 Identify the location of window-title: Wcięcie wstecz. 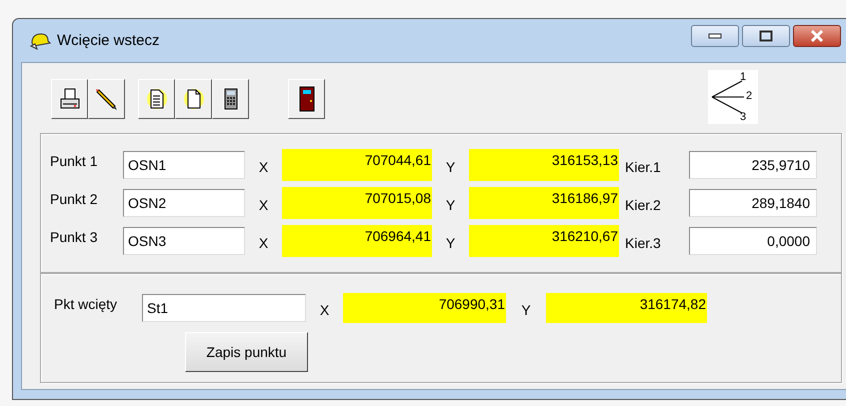
(108, 40).